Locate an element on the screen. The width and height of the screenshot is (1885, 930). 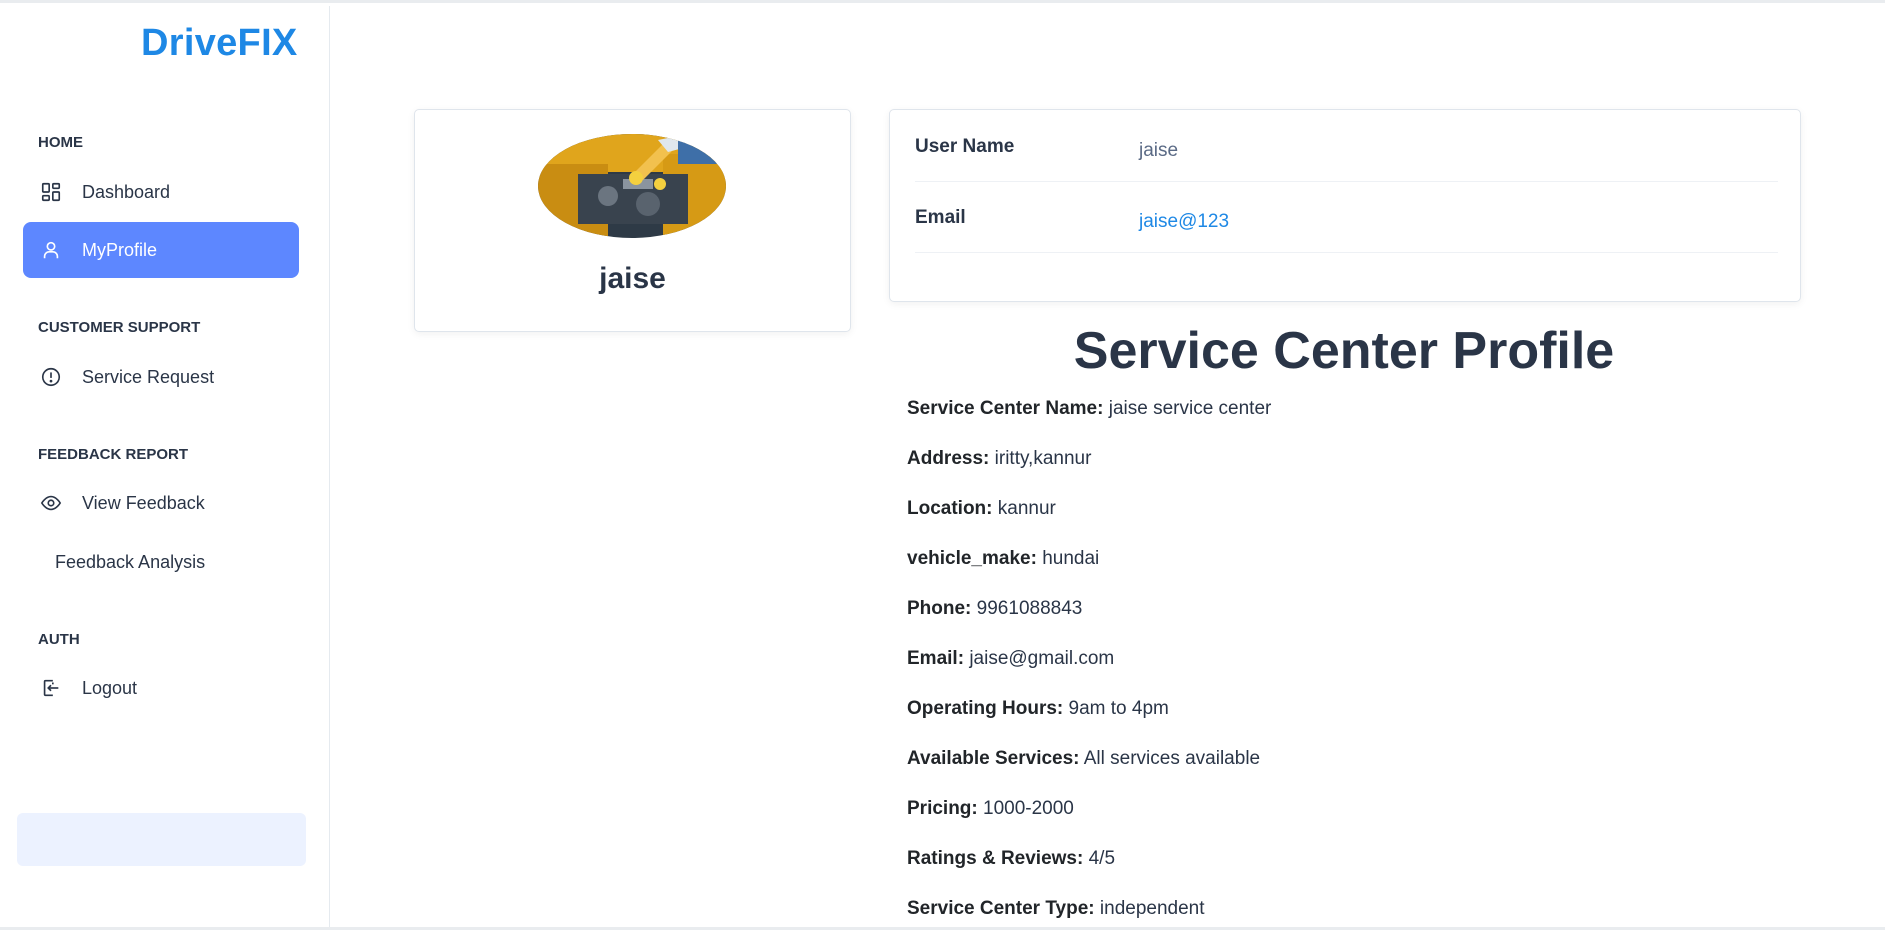
sidebar-item-label: Logout is located at coordinates (110, 687).